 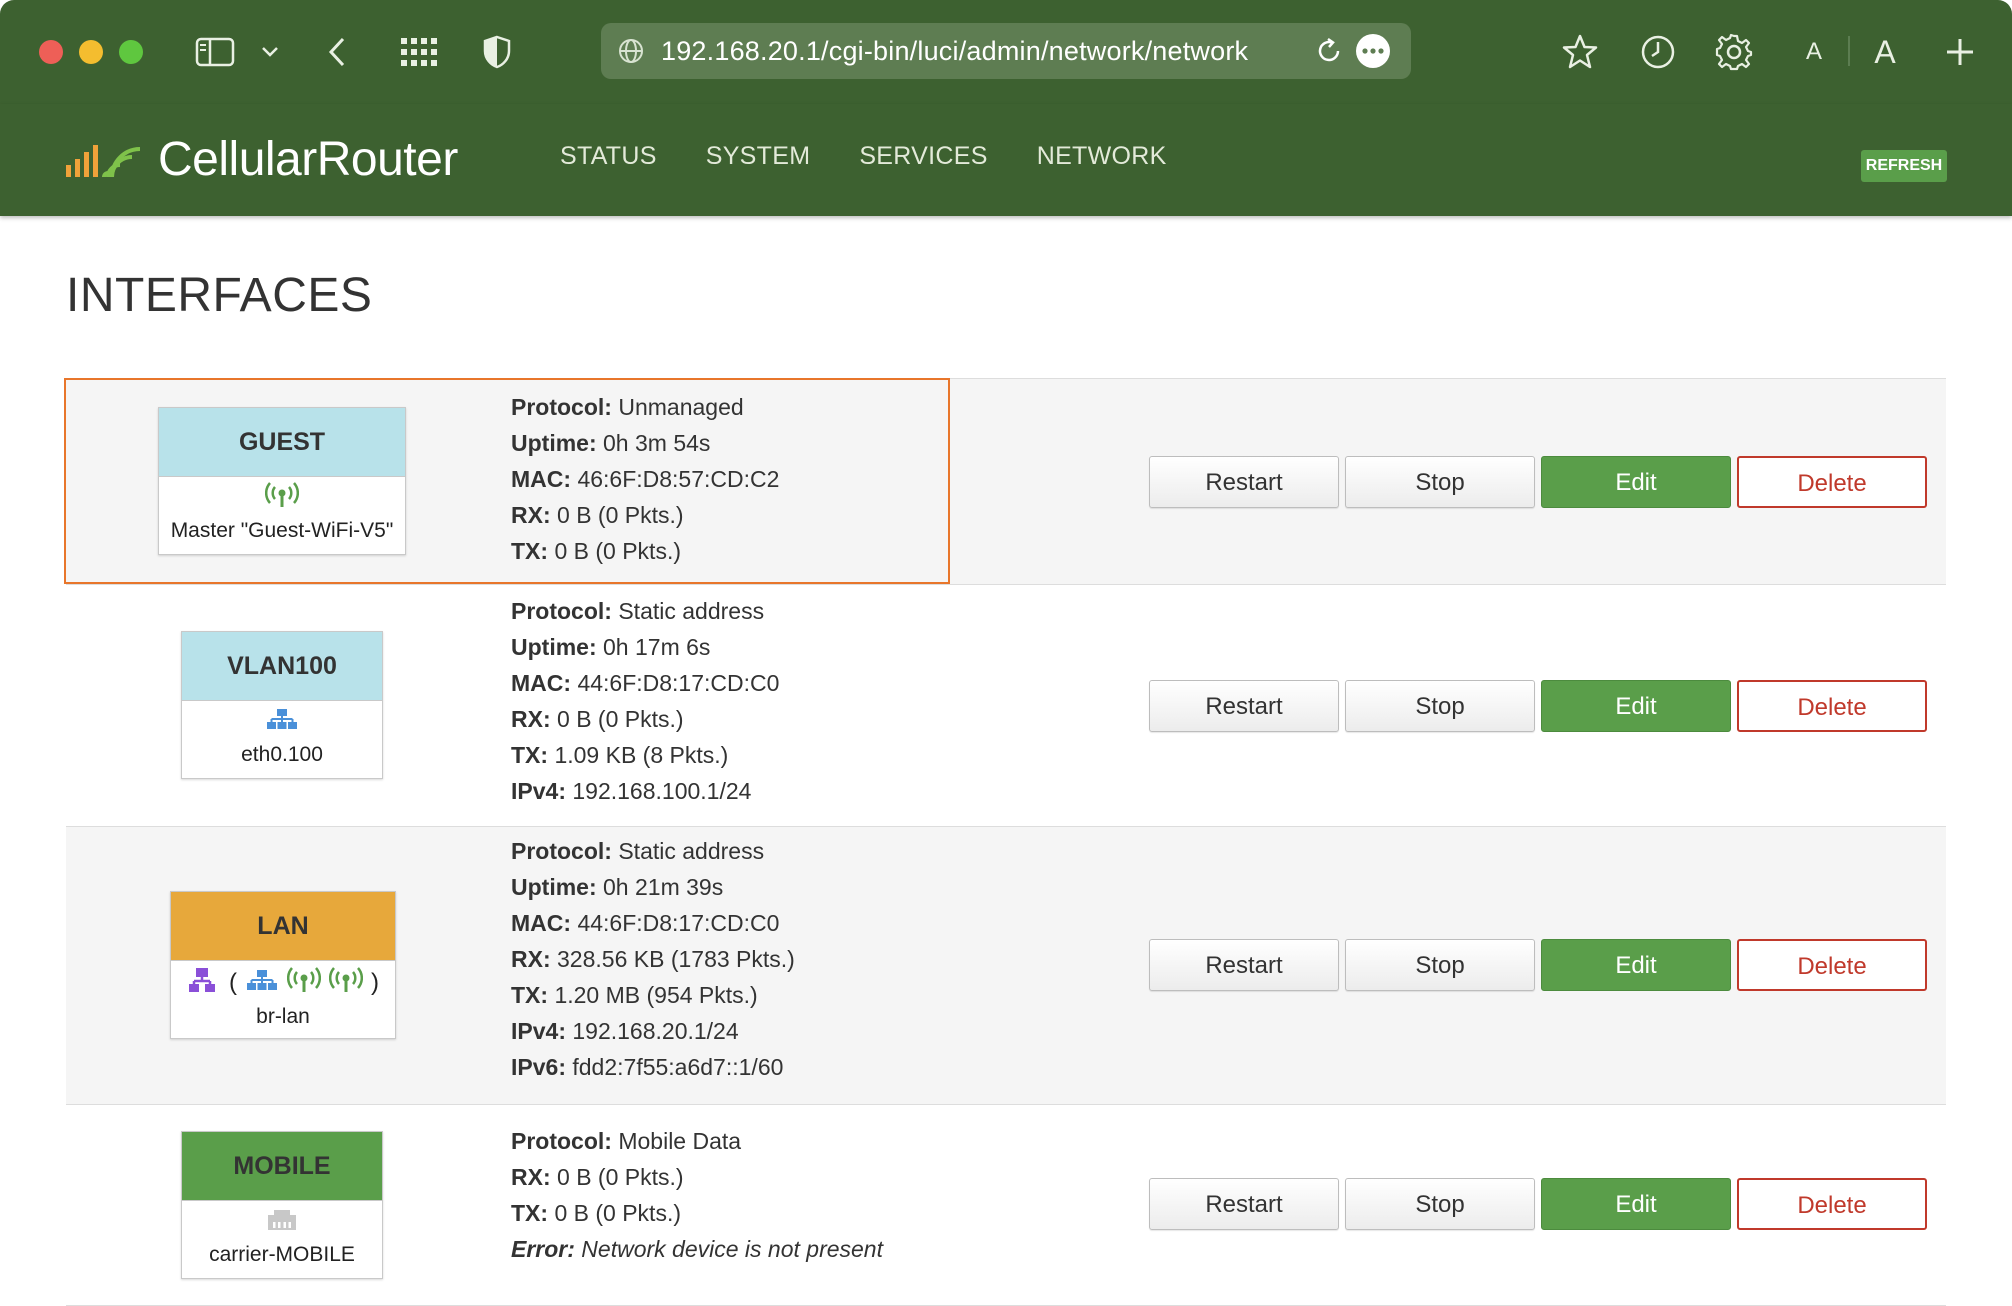 I want to click on ethernet-port-icon, so click(x=282, y=1222).